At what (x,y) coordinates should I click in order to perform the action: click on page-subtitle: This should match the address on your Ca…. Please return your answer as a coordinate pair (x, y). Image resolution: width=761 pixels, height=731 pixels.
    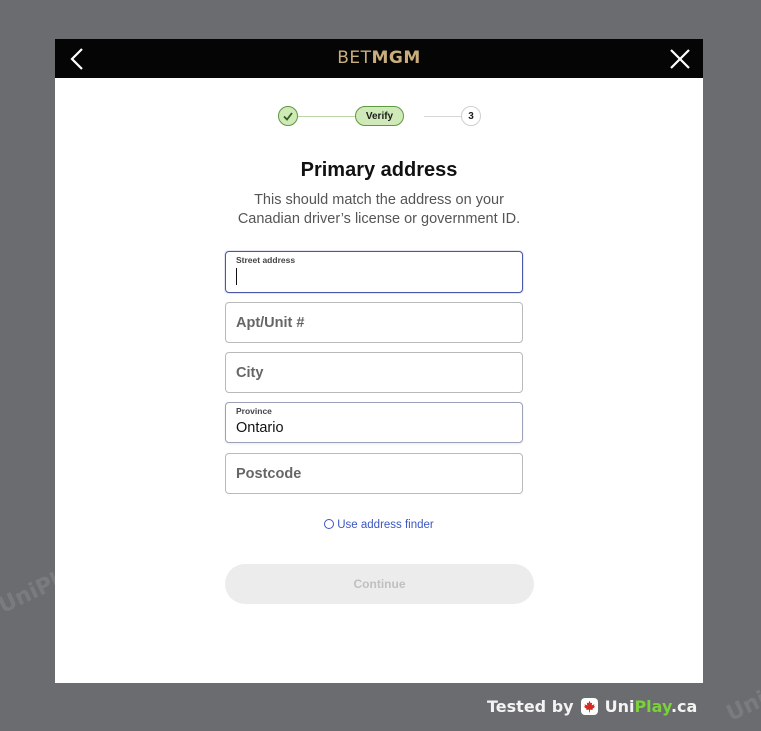
    Looking at the image, I should click on (379, 210).